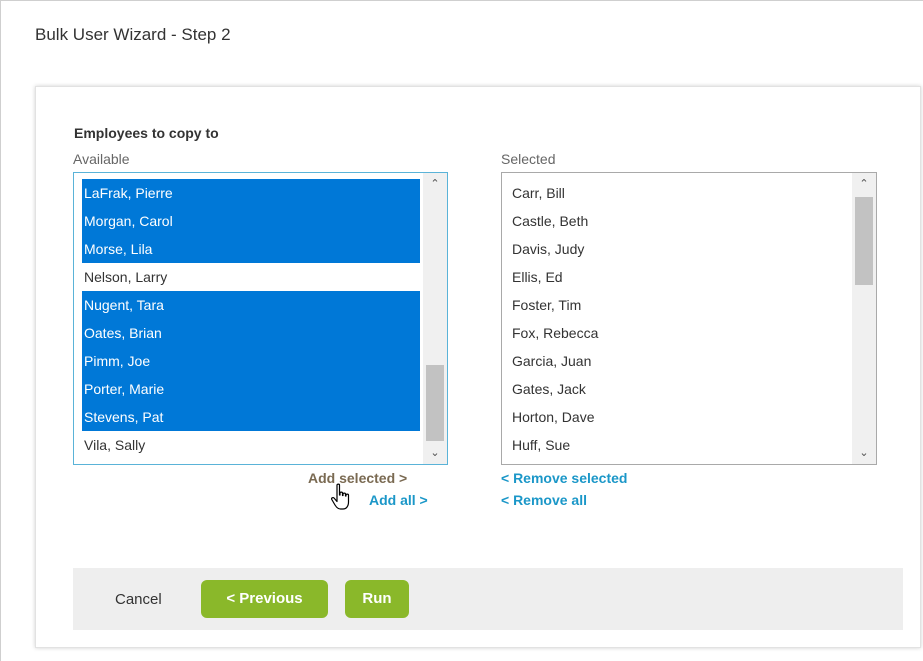  Describe the element at coordinates (138, 599) in the screenshot. I see `cancel-button: Cancel` at that location.